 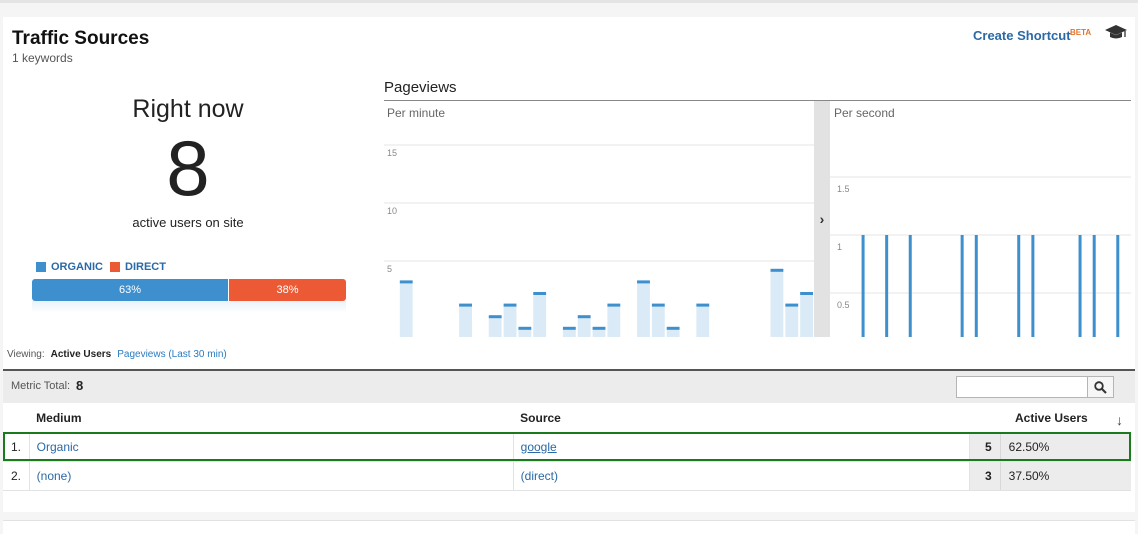 I want to click on organic-segment: 63%, so click(x=130, y=290).